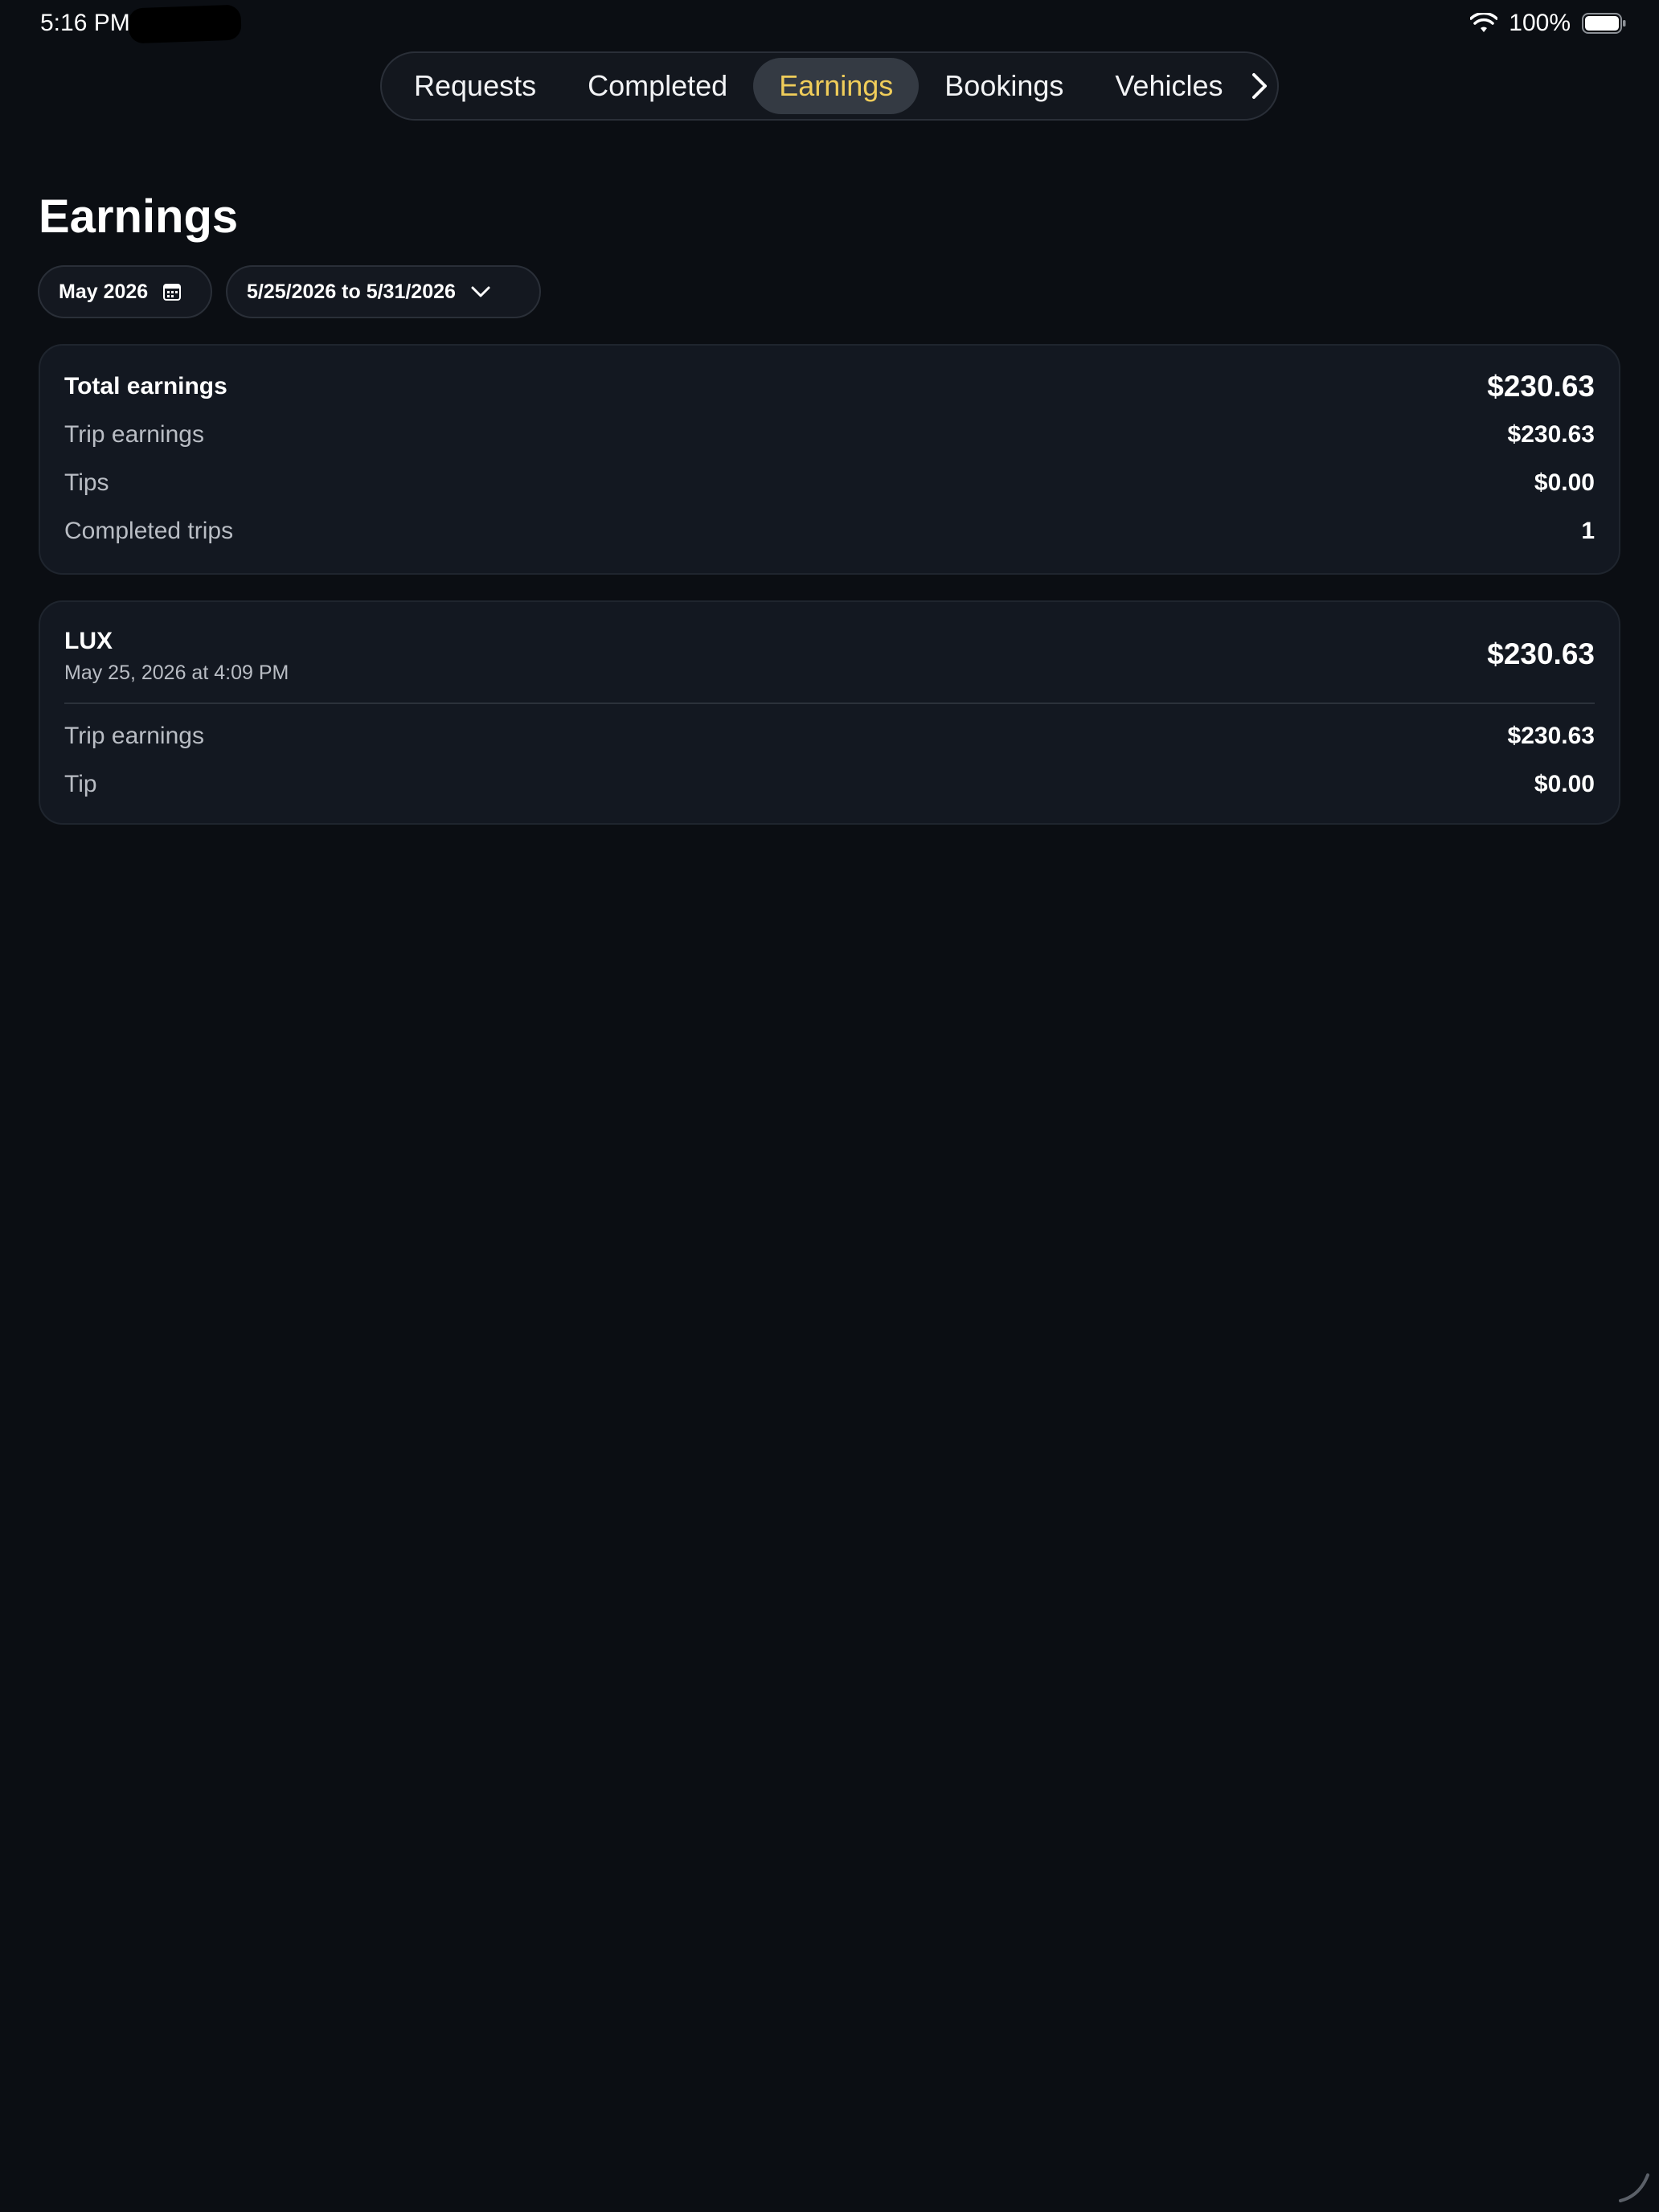 This screenshot has height=2212, width=1659. What do you see at coordinates (172, 292) in the screenshot?
I see `calendar-icon` at bounding box center [172, 292].